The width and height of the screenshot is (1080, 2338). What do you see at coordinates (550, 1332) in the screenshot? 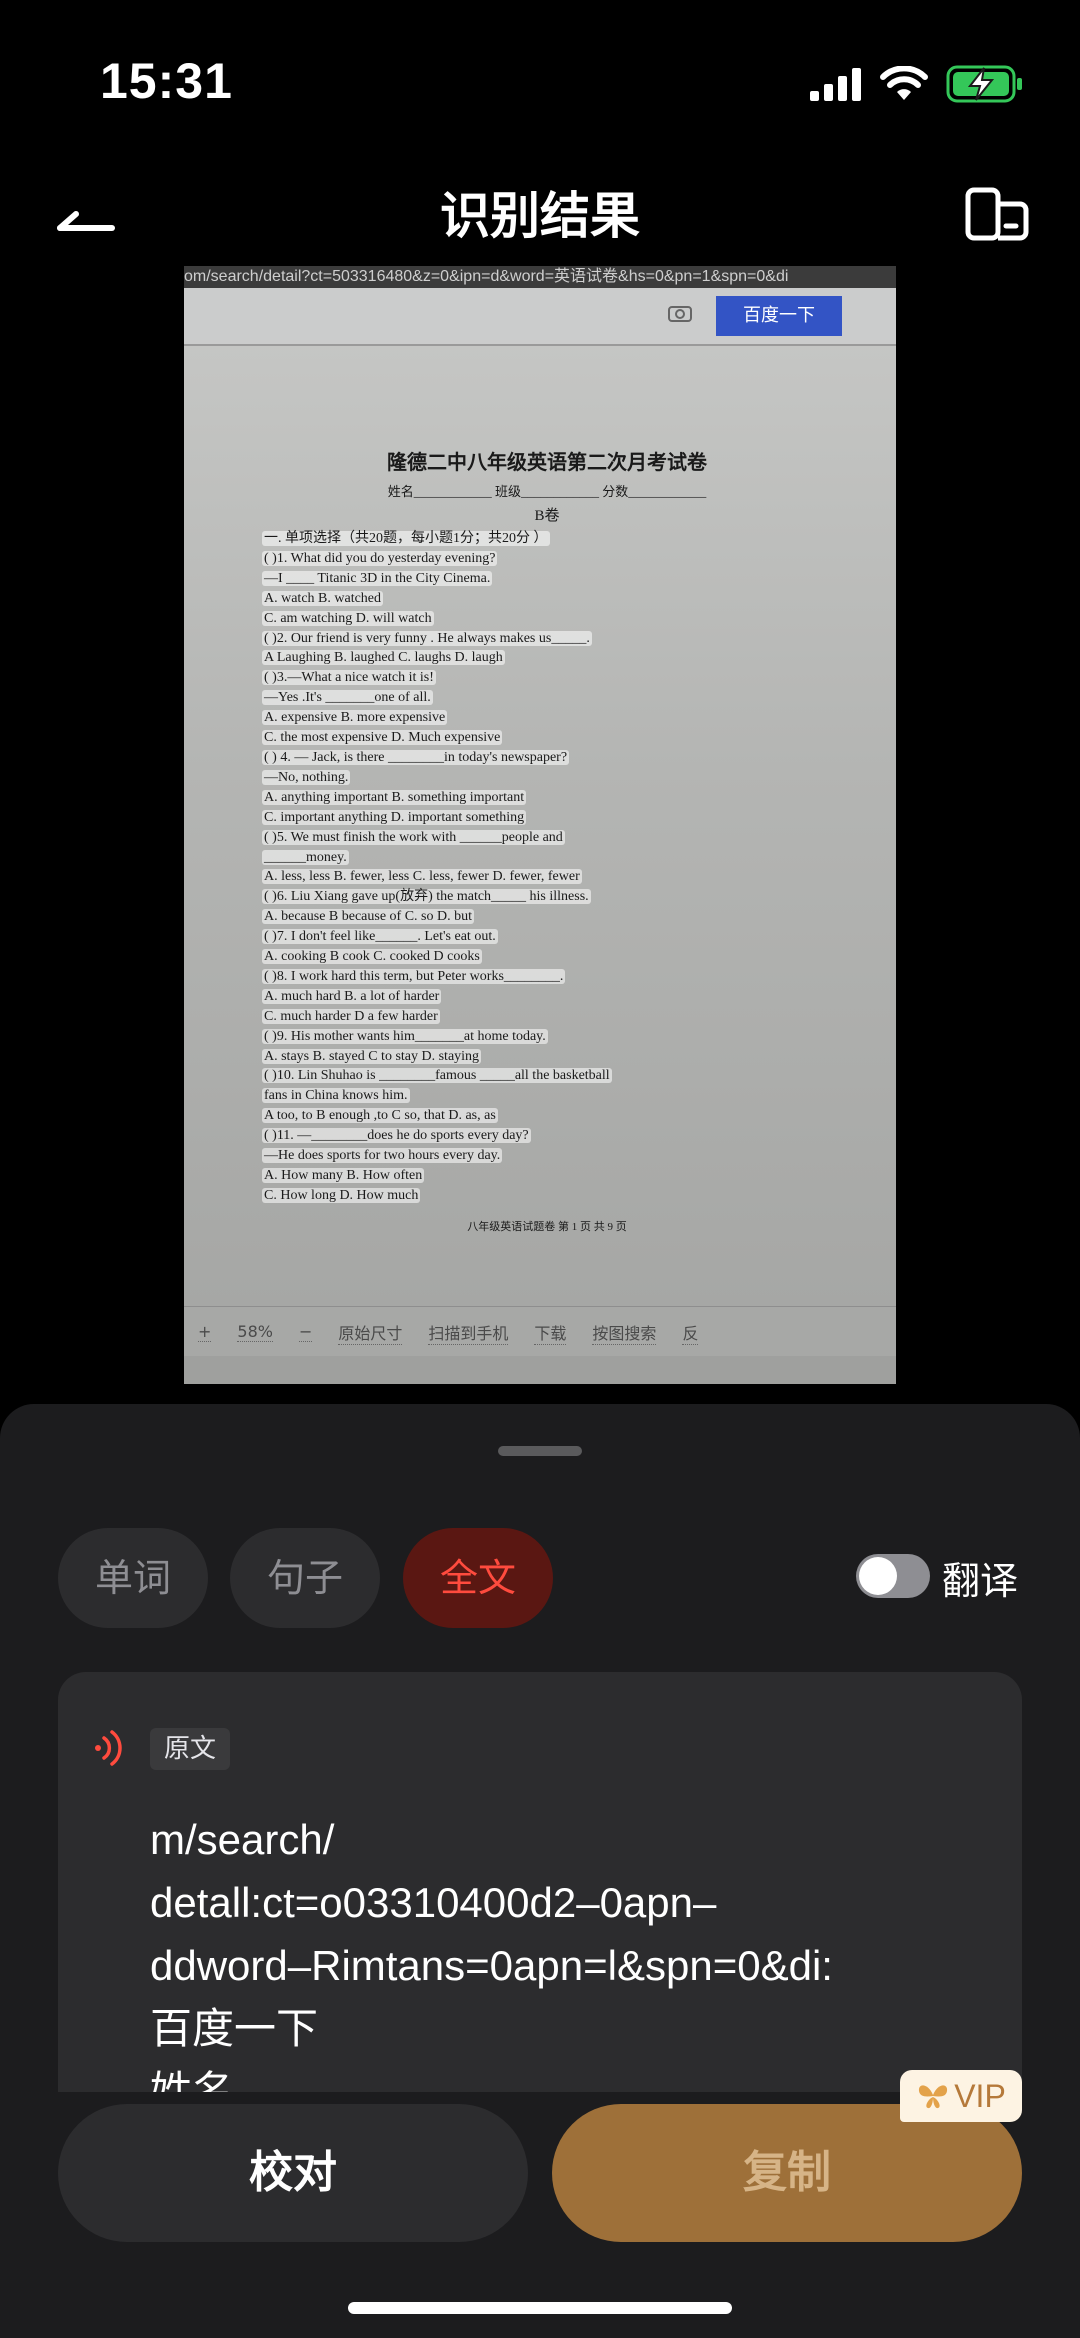
I see `doc-toolbar-item: 下载` at bounding box center [550, 1332].